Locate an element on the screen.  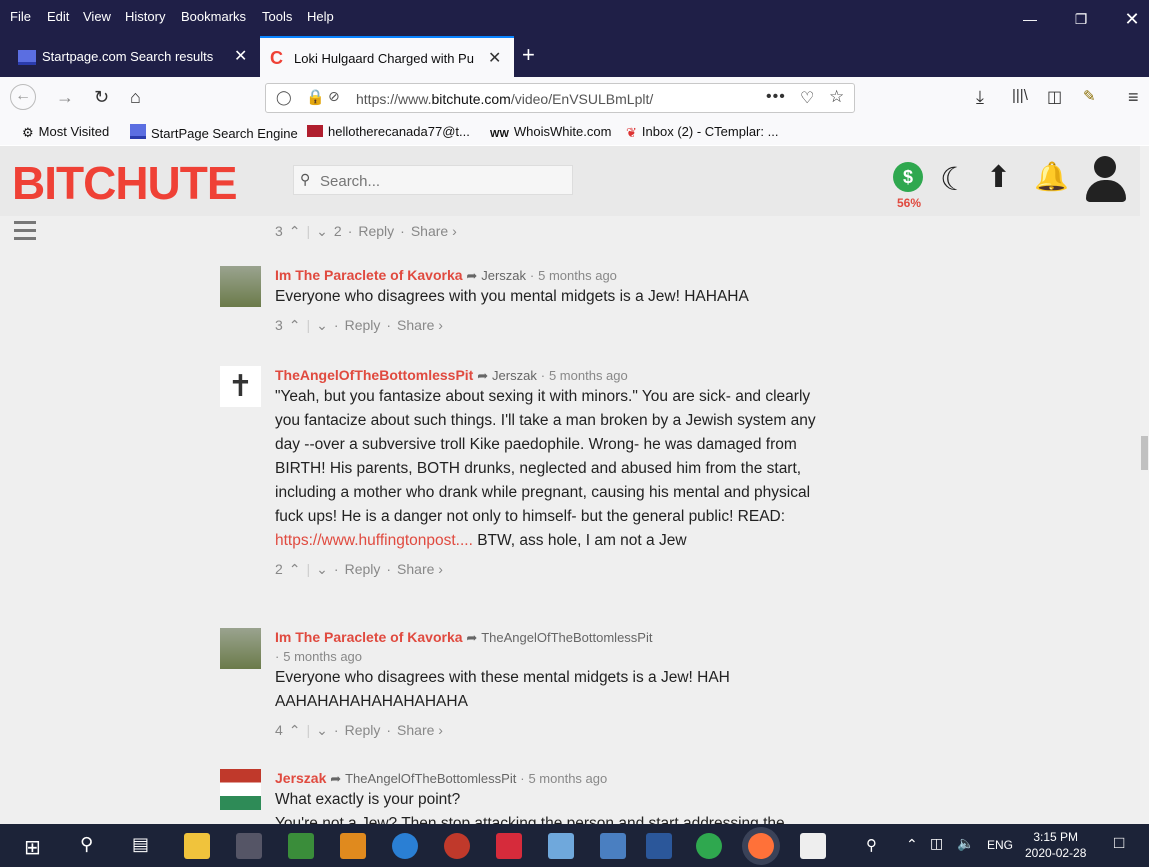
bookmark-whoiswhite: WW WhoisWhite.com is located at coordinates (550, 132).